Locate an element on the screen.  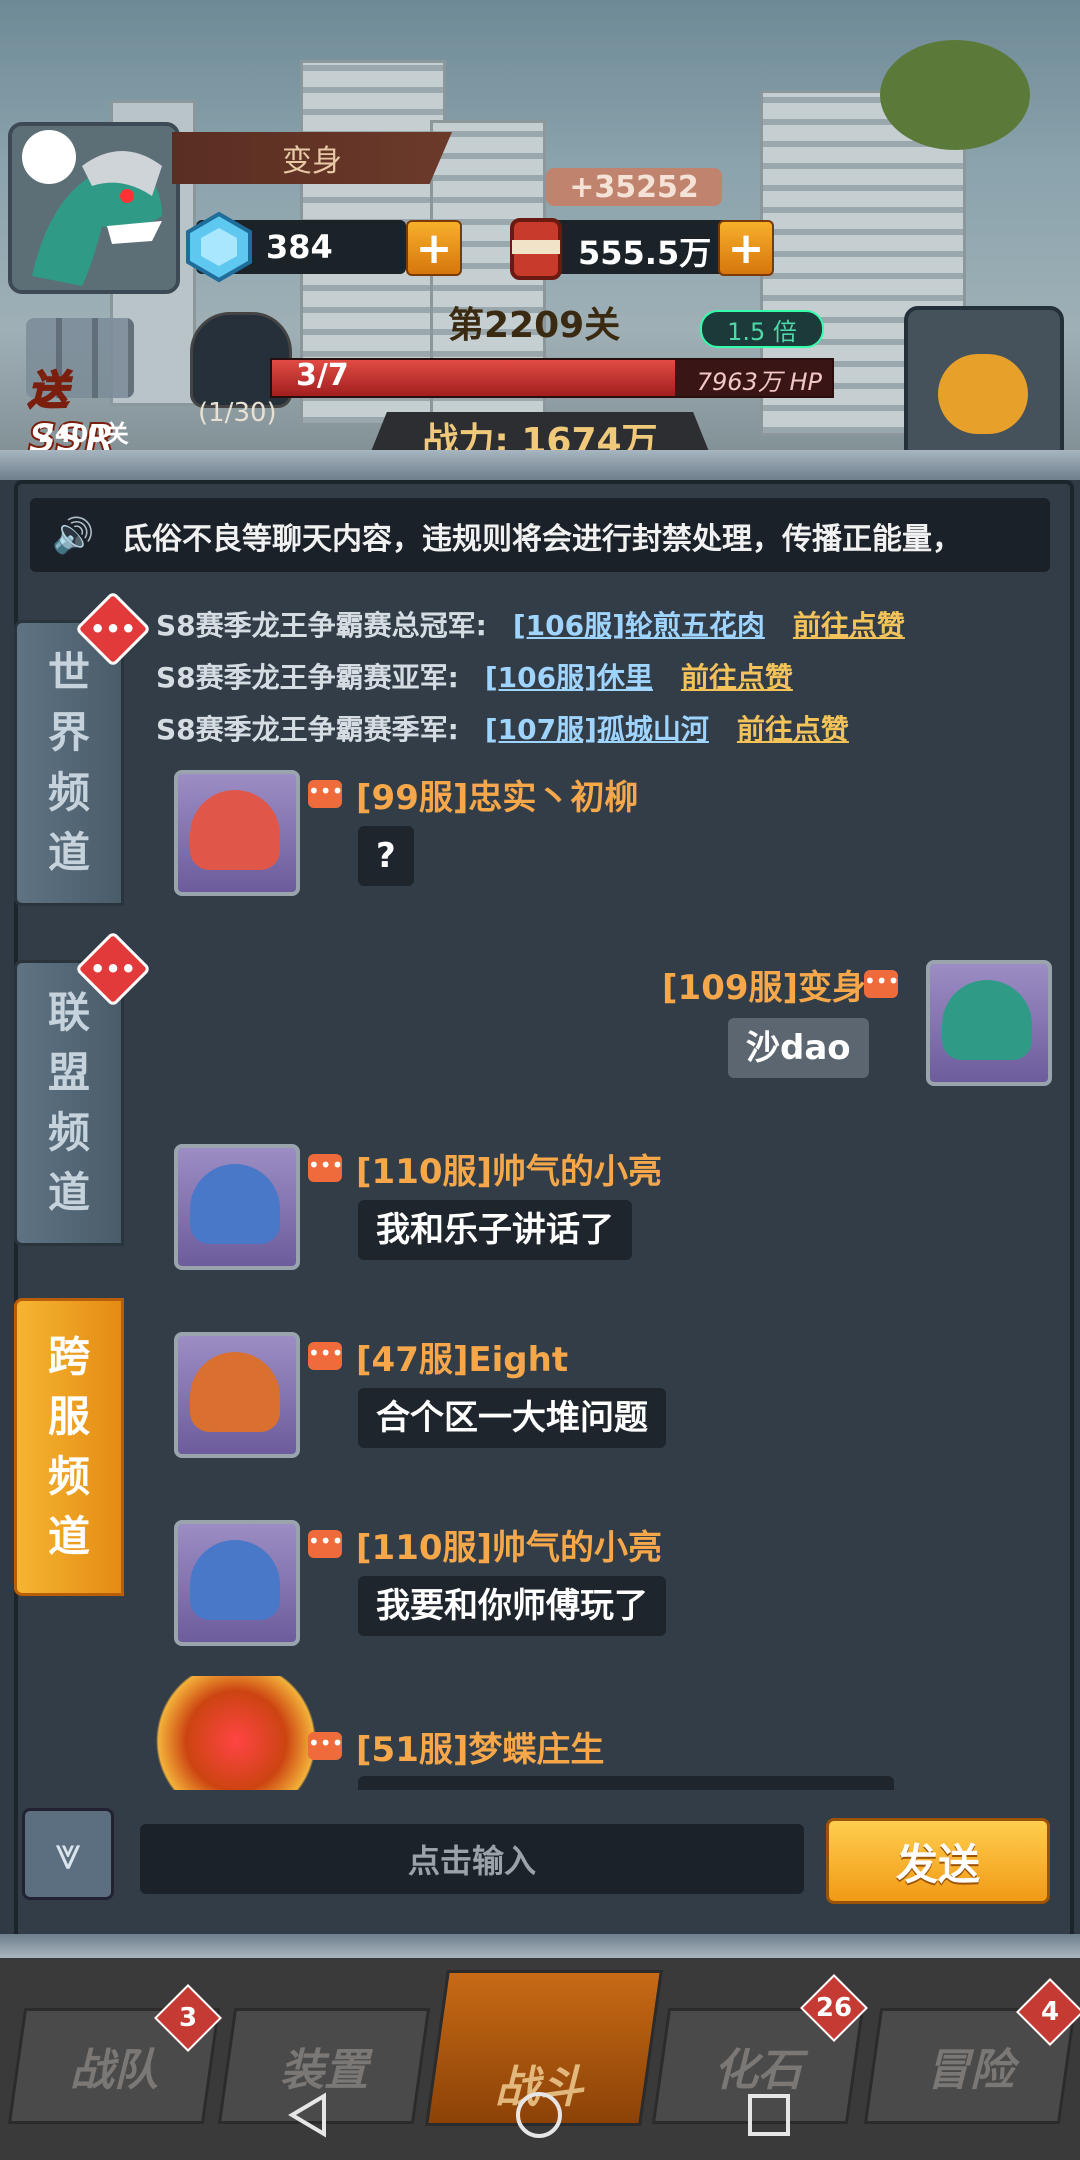
announcement-row: S8赛季龙王争霸赛季军: [107服]孤城山河 前往点赞 is located at coordinates (502, 728).